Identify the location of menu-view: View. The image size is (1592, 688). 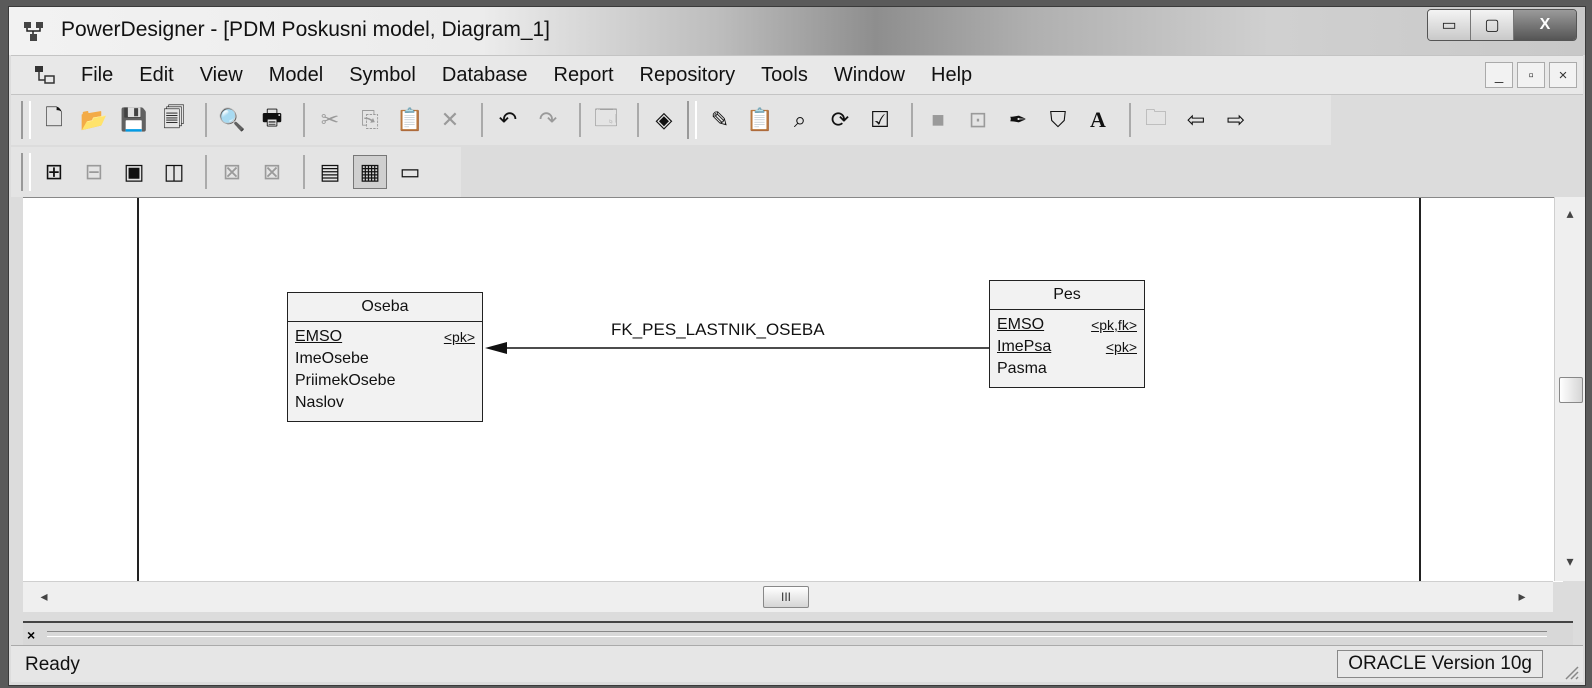
(221, 75).